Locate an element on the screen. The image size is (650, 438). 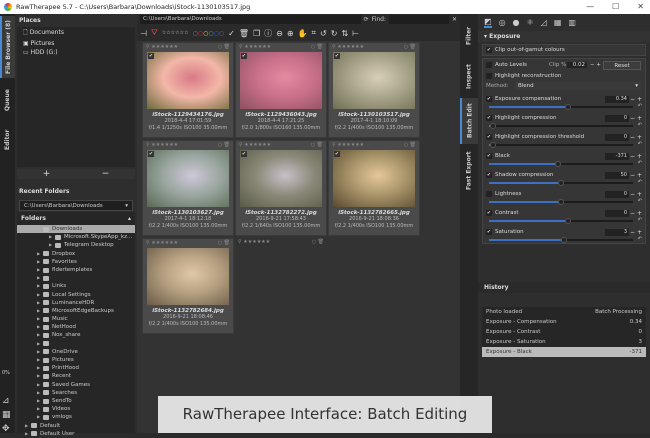
method-select: Blend ▾ is located at coordinates (578, 86).